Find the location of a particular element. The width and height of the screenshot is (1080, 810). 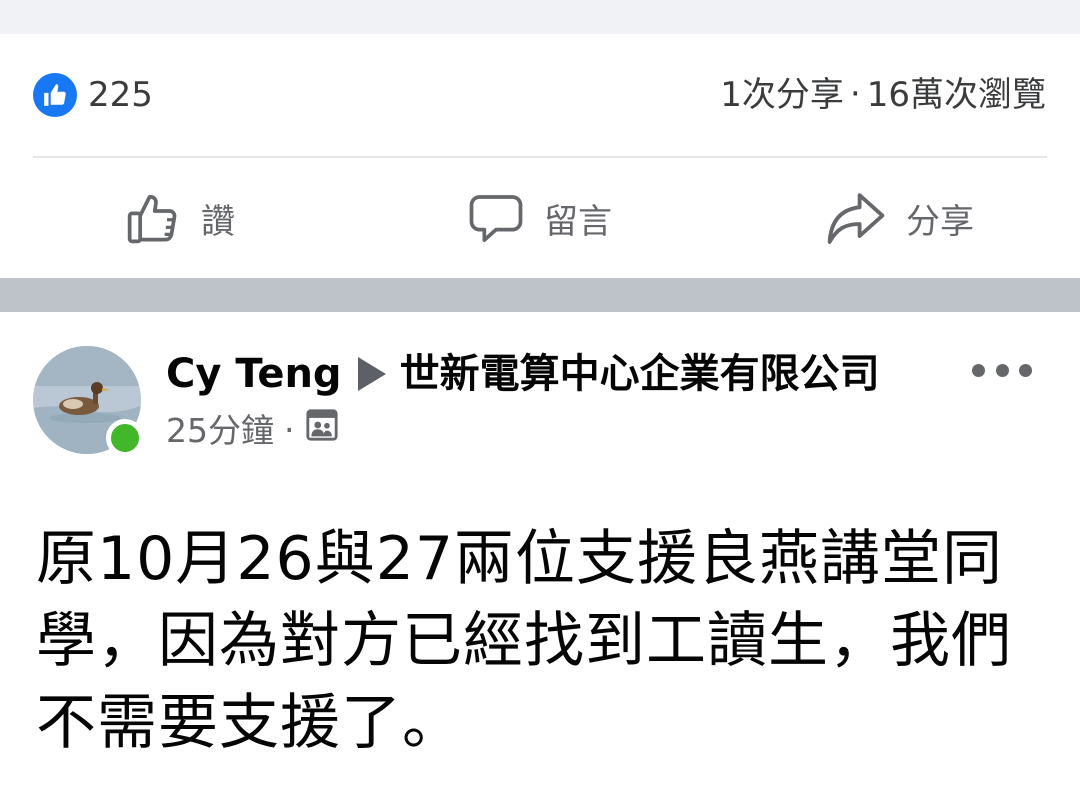

previous-post-bottom is located at coordinates (540, 17).